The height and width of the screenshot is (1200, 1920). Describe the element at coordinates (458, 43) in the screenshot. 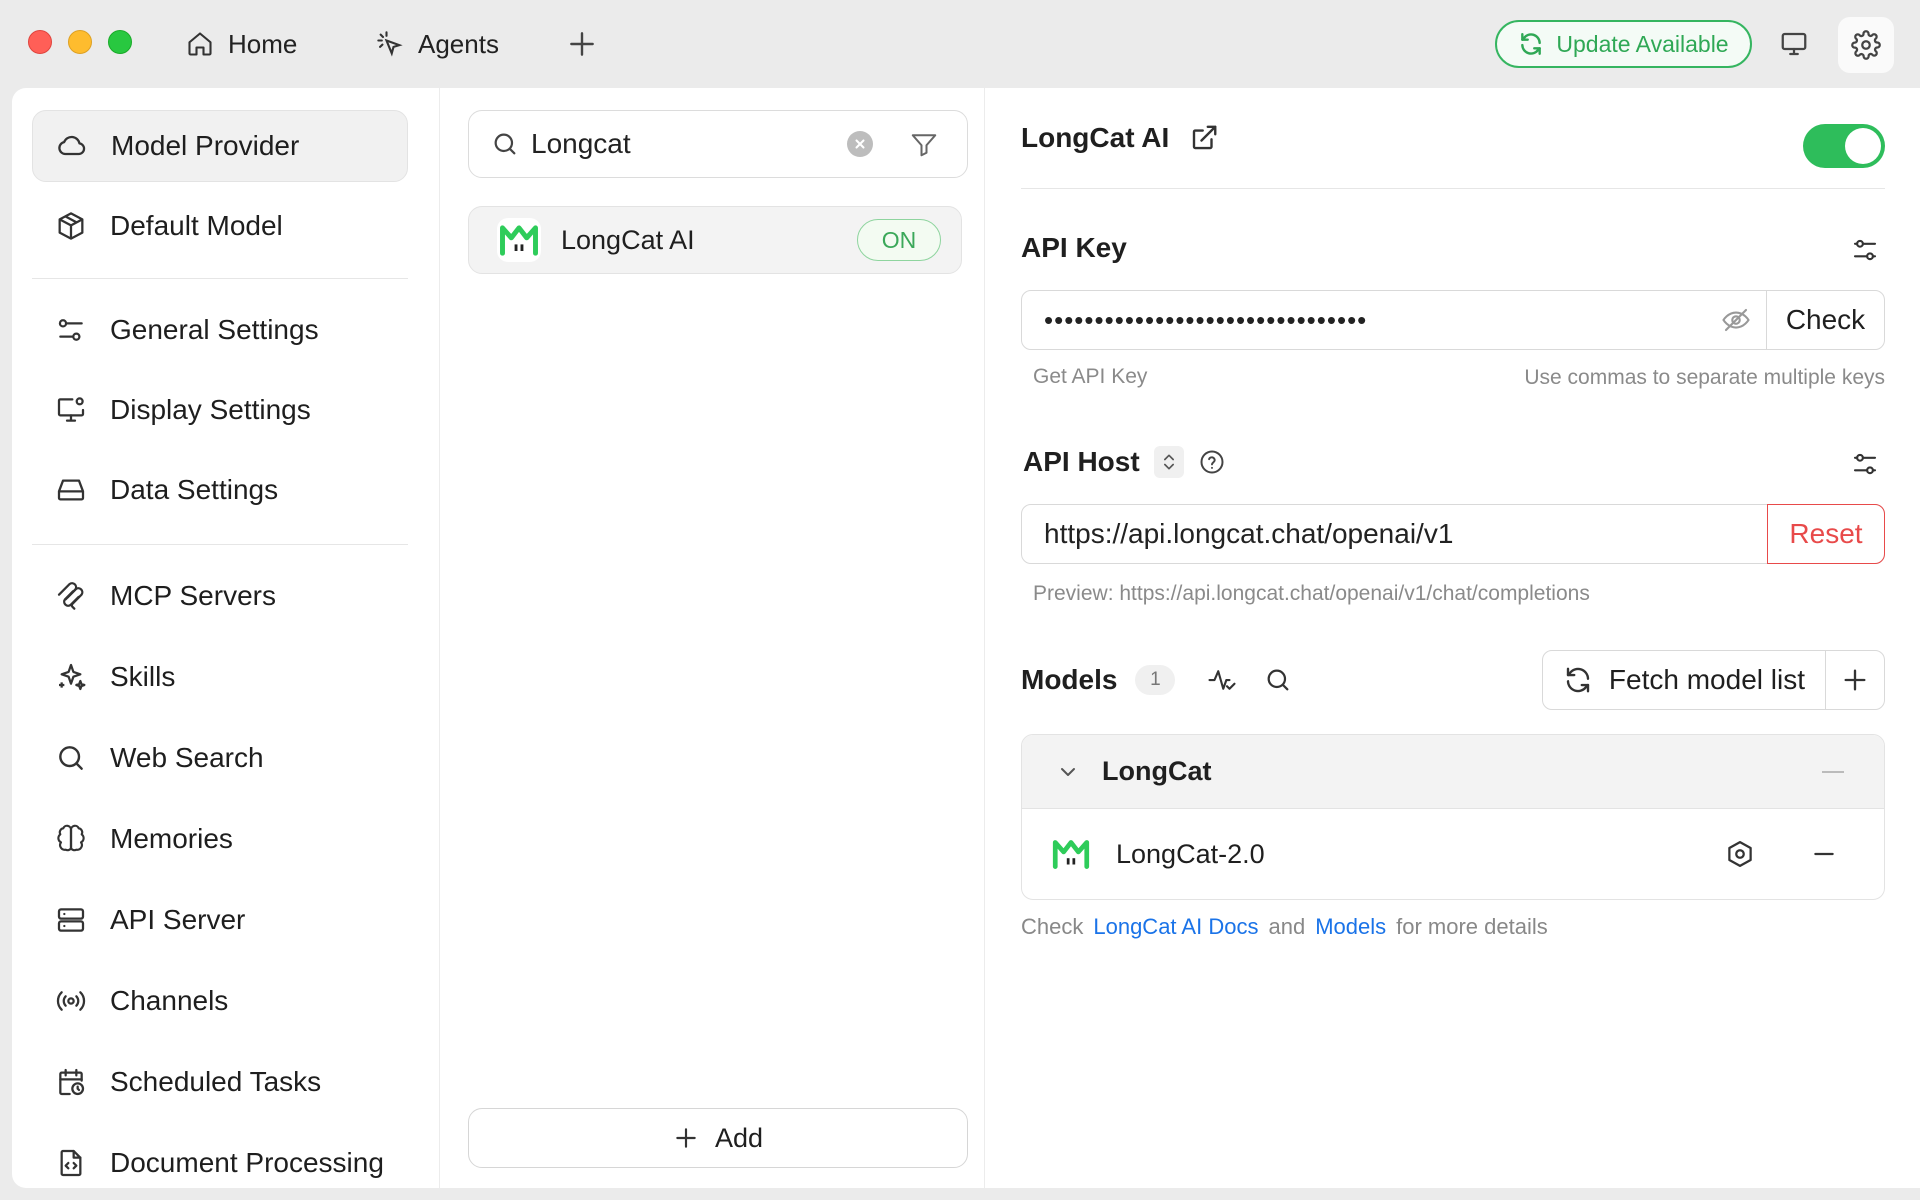

I see `tab-agents-label: Agents` at that location.